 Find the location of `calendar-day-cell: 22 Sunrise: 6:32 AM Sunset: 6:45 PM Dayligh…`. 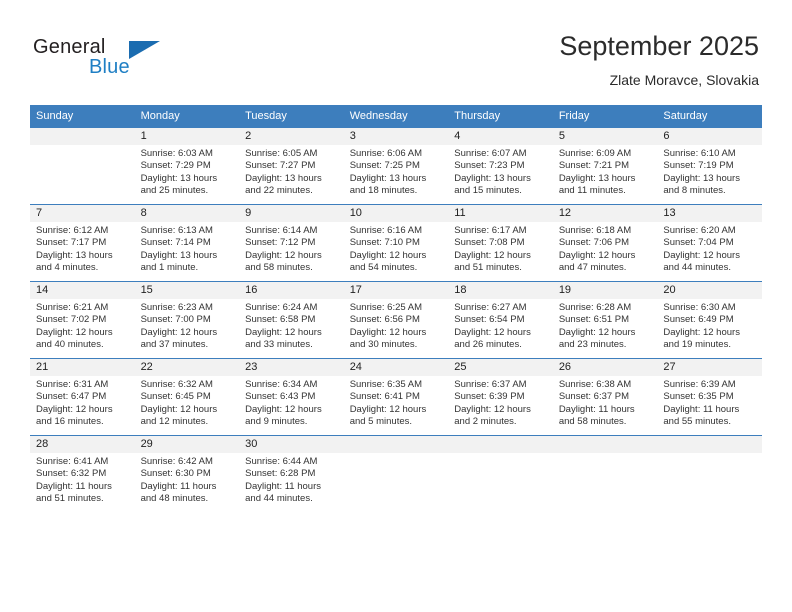

calendar-day-cell: 22 Sunrise: 6:32 AM Sunset: 6:45 PM Dayligh… is located at coordinates (187, 397).